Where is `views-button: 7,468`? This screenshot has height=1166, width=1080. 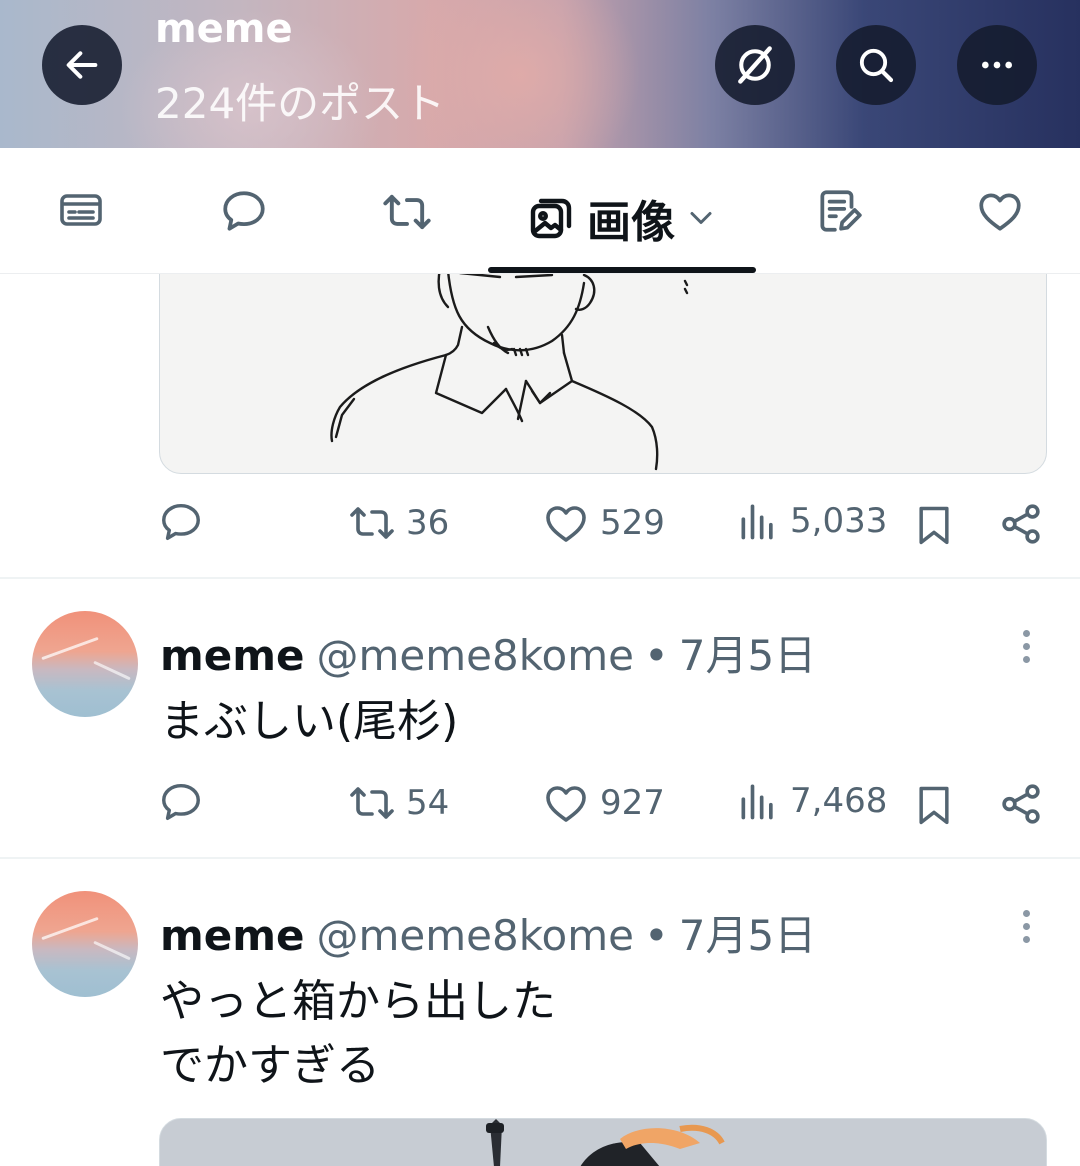
views-button: 7,468 is located at coordinates (811, 801).